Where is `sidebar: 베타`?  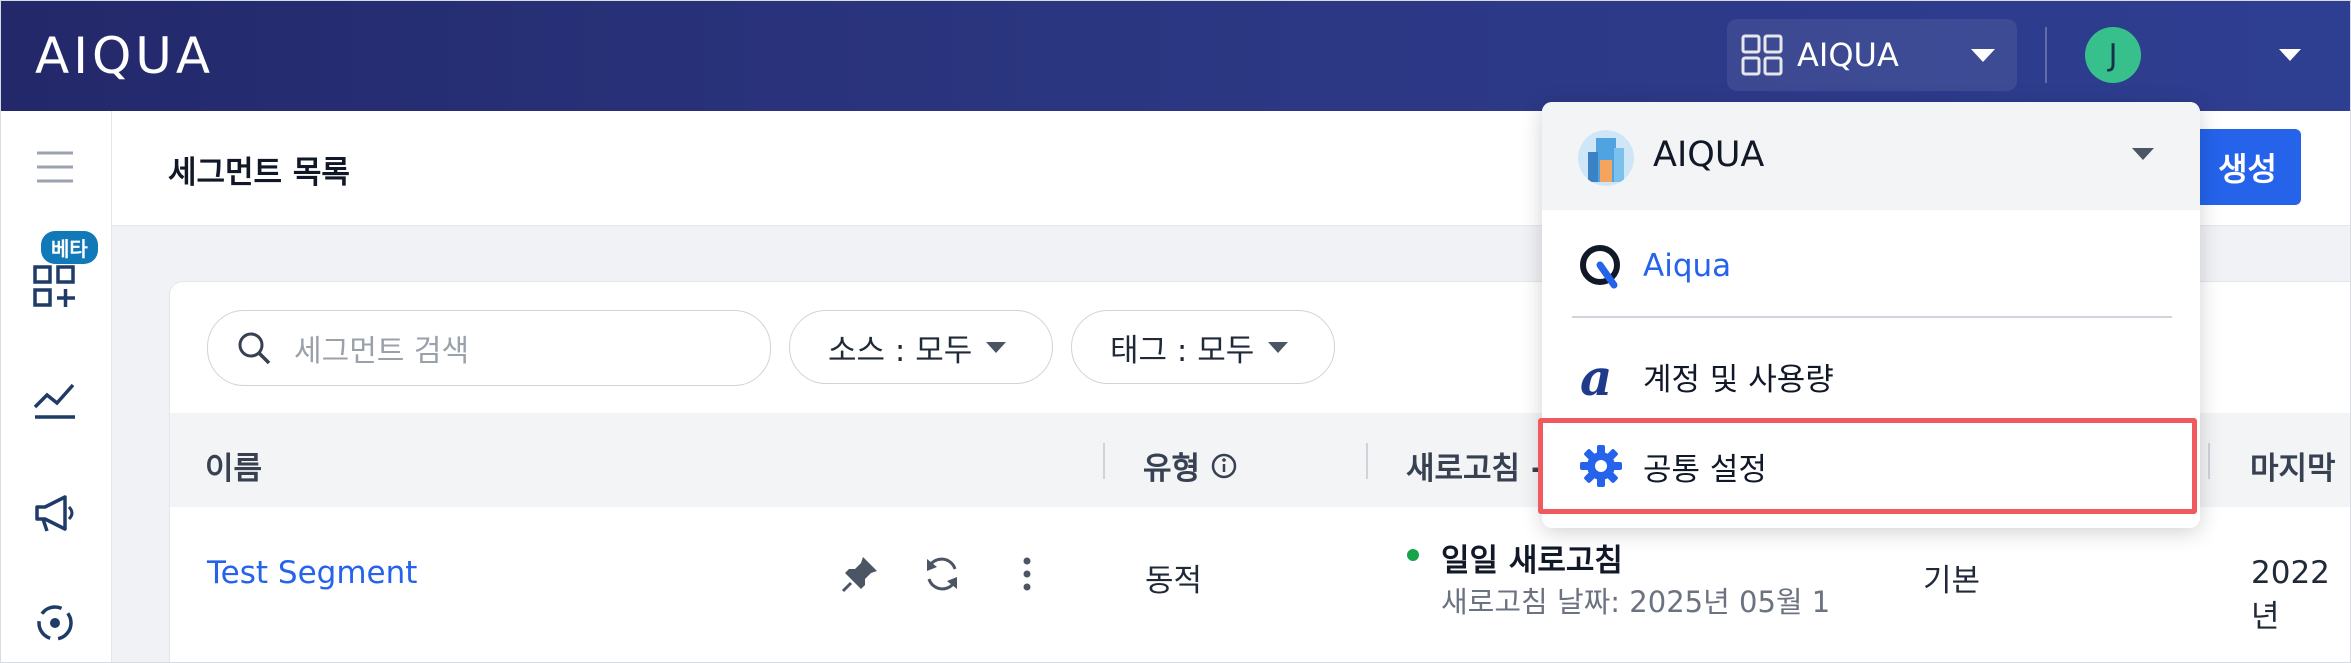
sidebar: 베타 is located at coordinates (56, 386).